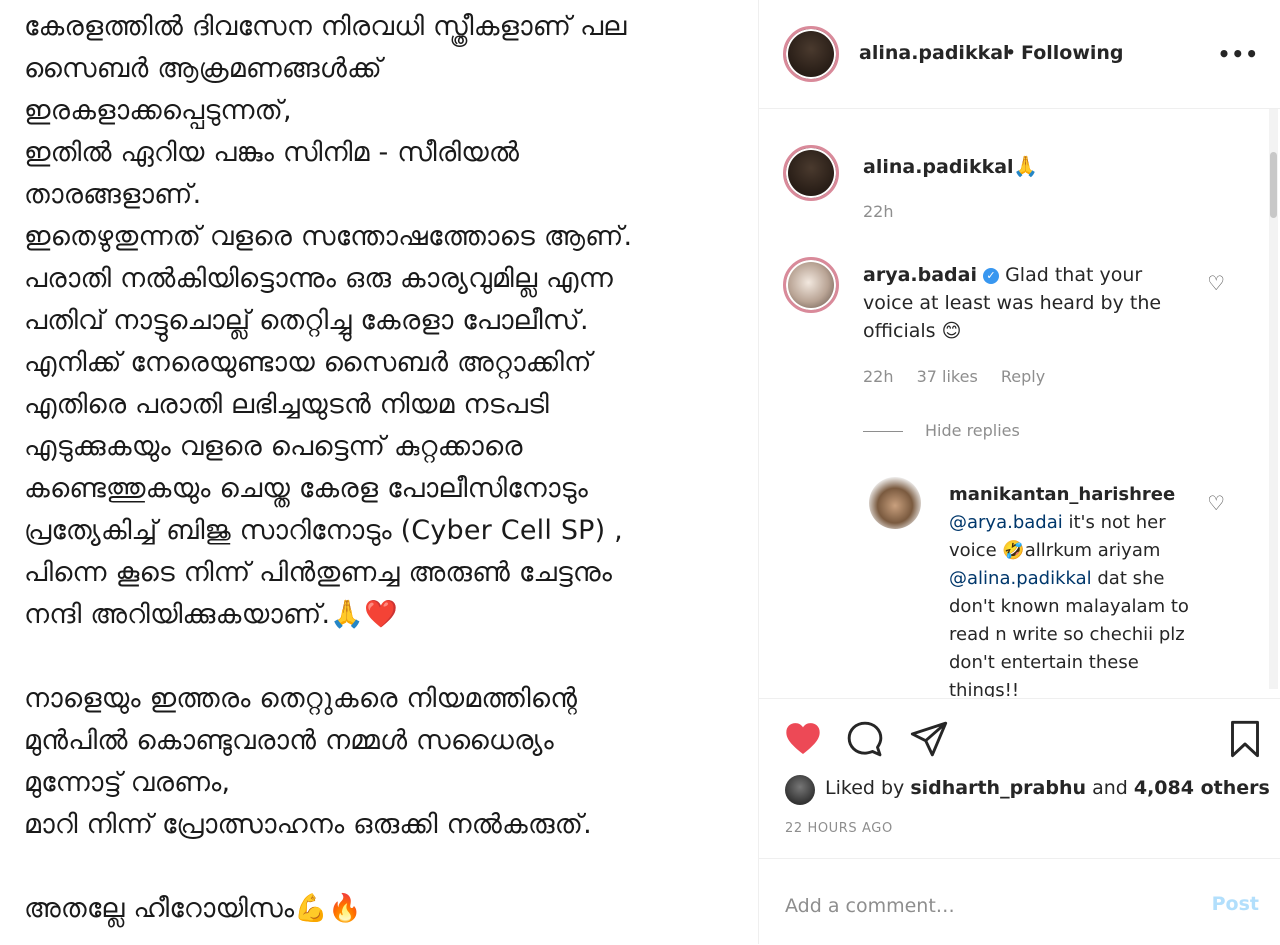 The image size is (1280, 945). What do you see at coordinates (998, 788) in the screenshot?
I see `liked-by-user: sidharth_prabhu` at bounding box center [998, 788].